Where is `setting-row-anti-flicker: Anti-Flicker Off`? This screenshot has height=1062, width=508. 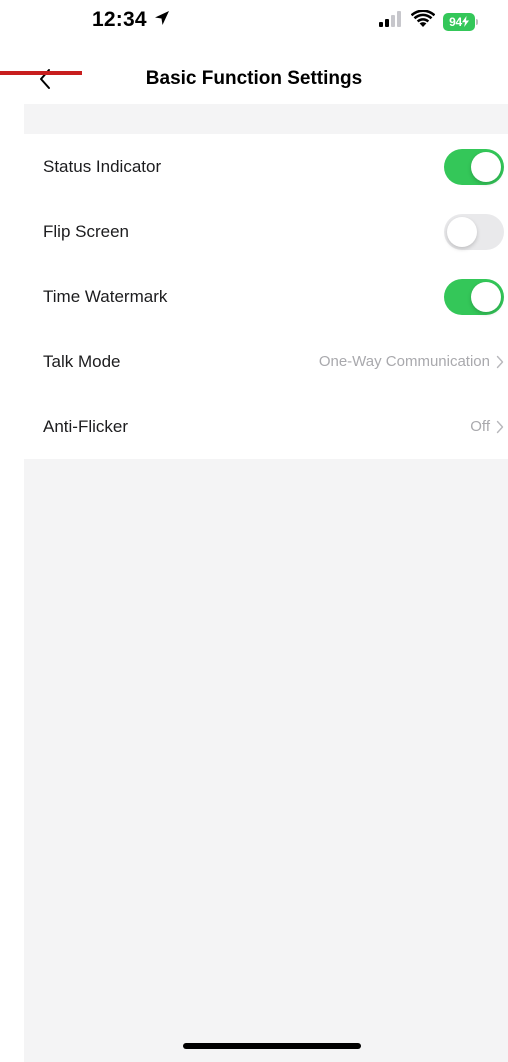 setting-row-anti-flicker: Anti-Flicker Off is located at coordinates (266, 426).